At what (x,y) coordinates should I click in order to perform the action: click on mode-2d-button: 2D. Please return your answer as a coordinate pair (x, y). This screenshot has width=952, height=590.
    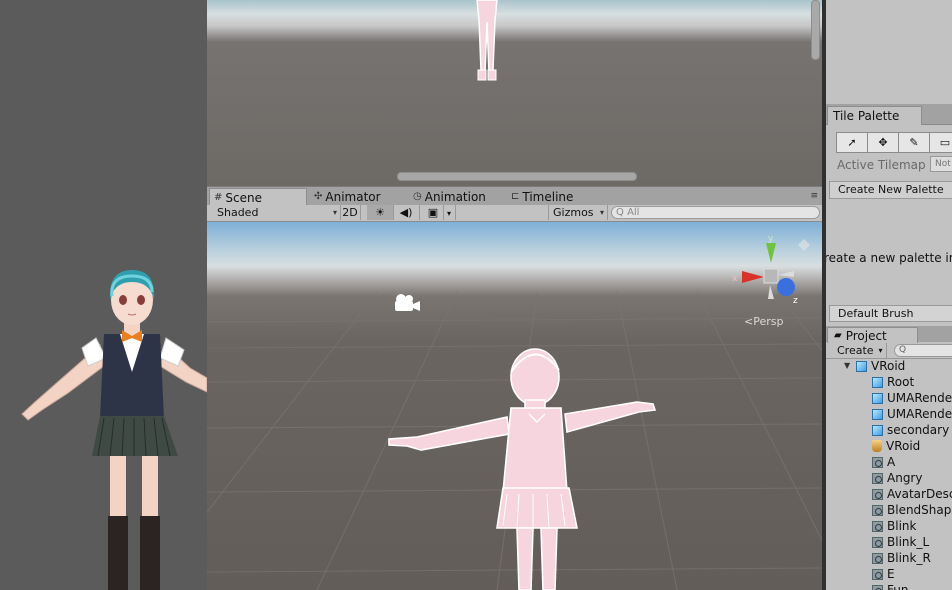
    Looking at the image, I should click on (350, 212).